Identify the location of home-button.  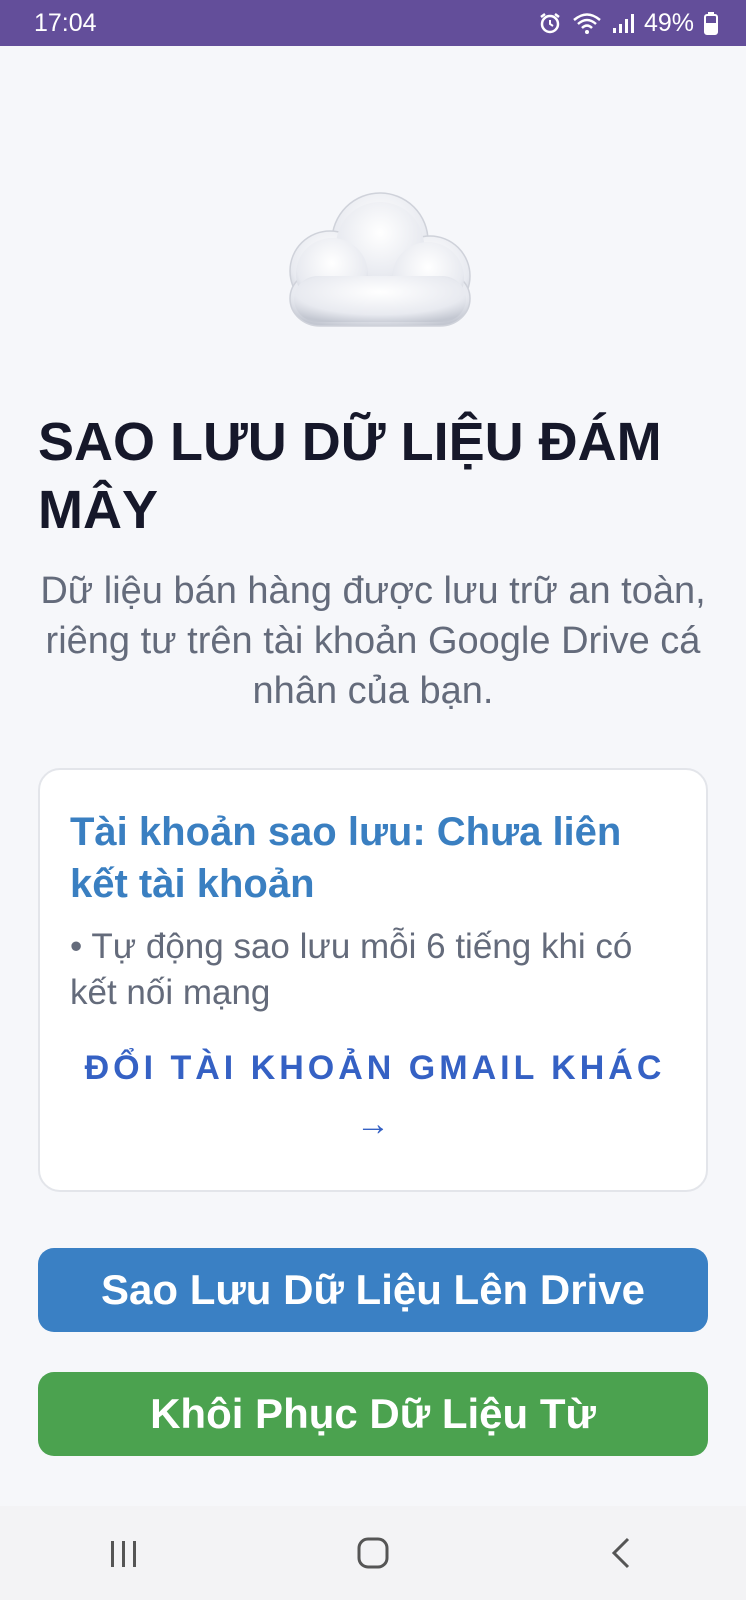
(373, 1553).